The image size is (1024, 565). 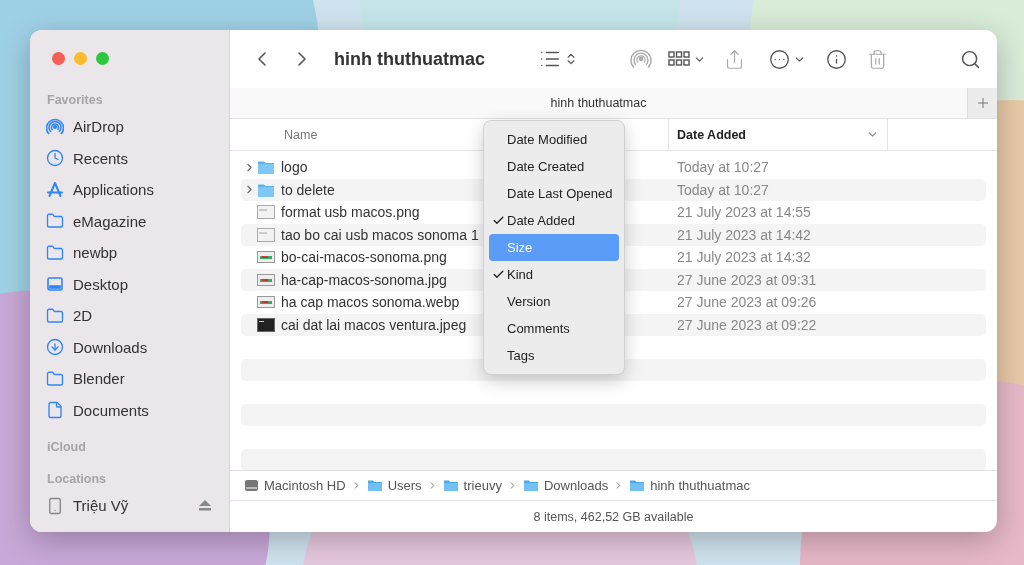 I want to click on sidebar-section-title: Favorites, so click(x=75, y=100).